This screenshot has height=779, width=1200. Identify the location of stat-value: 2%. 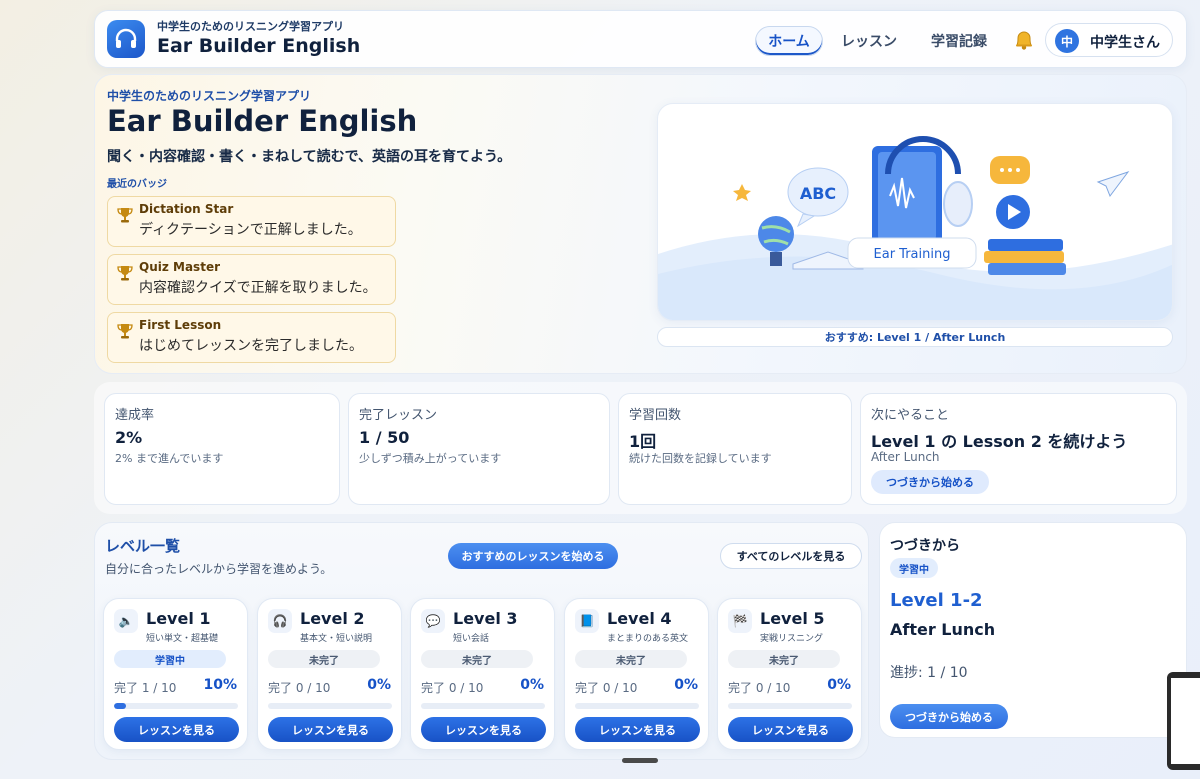
(129, 437).